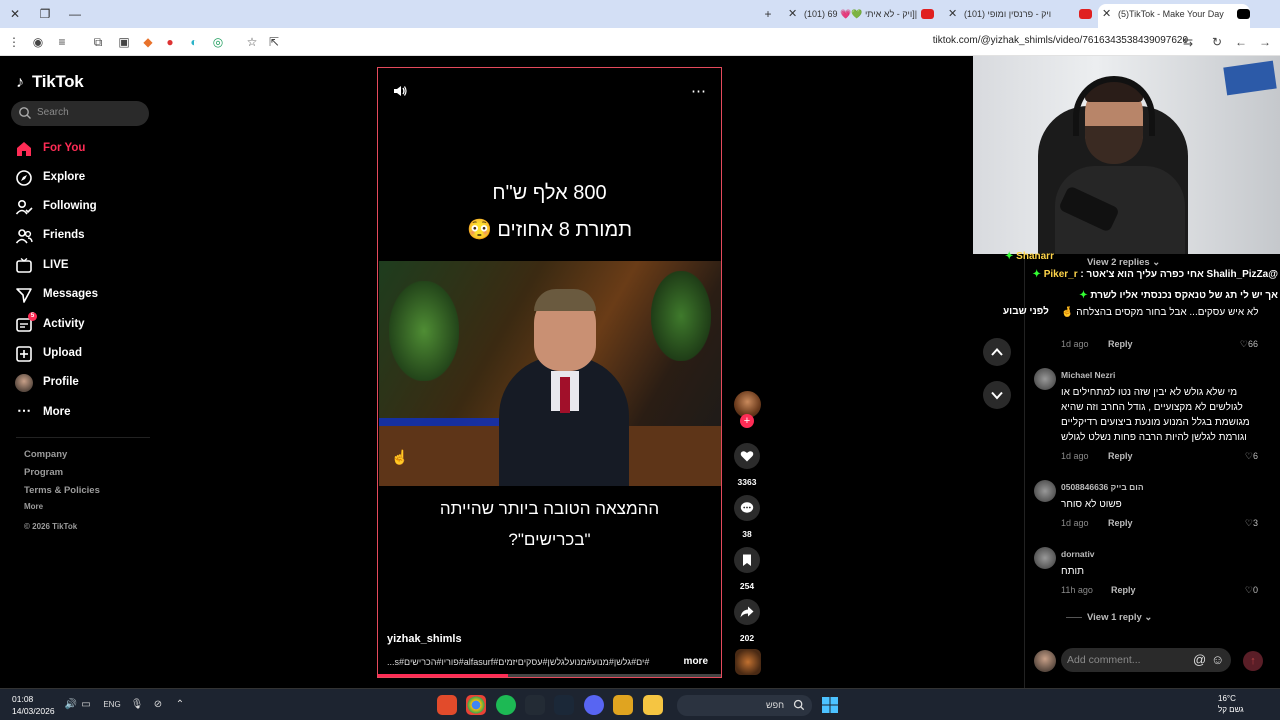 This screenshot has height=720, width=1280. Describe the element at coordinates (85, 266) in the screenshot. I see `sidebar-item-live: LIVE` at that location.